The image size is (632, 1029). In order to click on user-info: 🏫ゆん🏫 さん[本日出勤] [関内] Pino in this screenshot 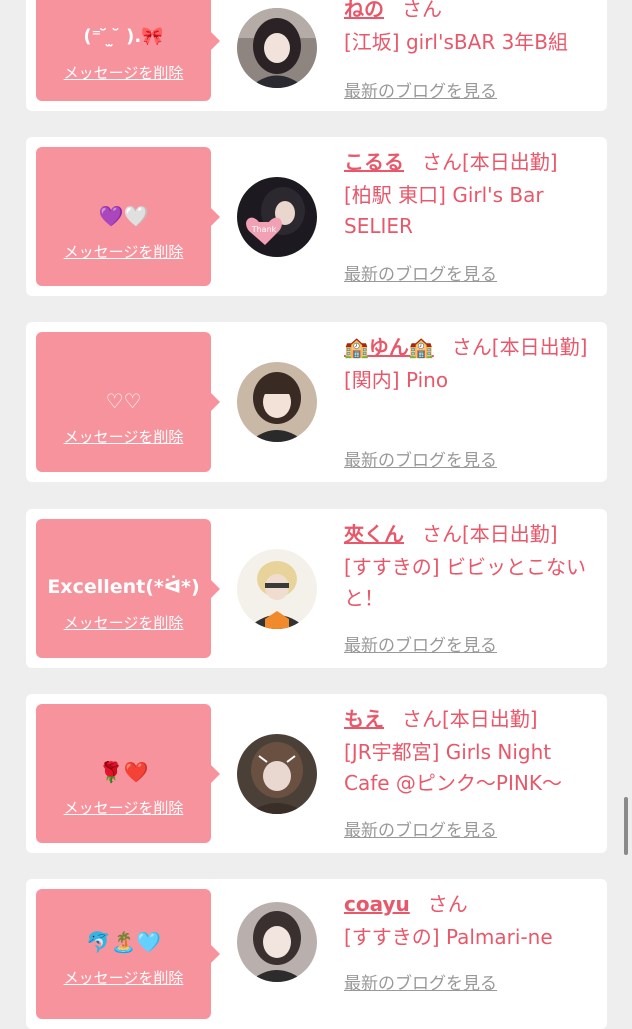, I will do `click(469, 364)`.